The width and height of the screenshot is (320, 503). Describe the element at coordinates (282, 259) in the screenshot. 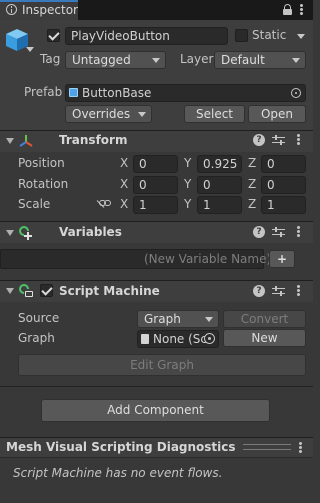

I see `add-variable-button: +` at that location.